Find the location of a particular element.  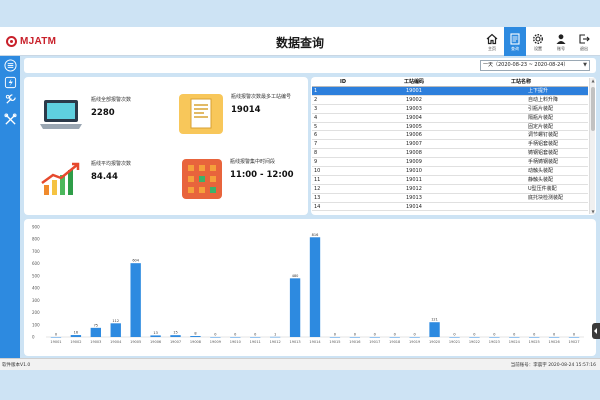

stat-value: 11:00 - 12:00 is located at coordinates (262, 175).